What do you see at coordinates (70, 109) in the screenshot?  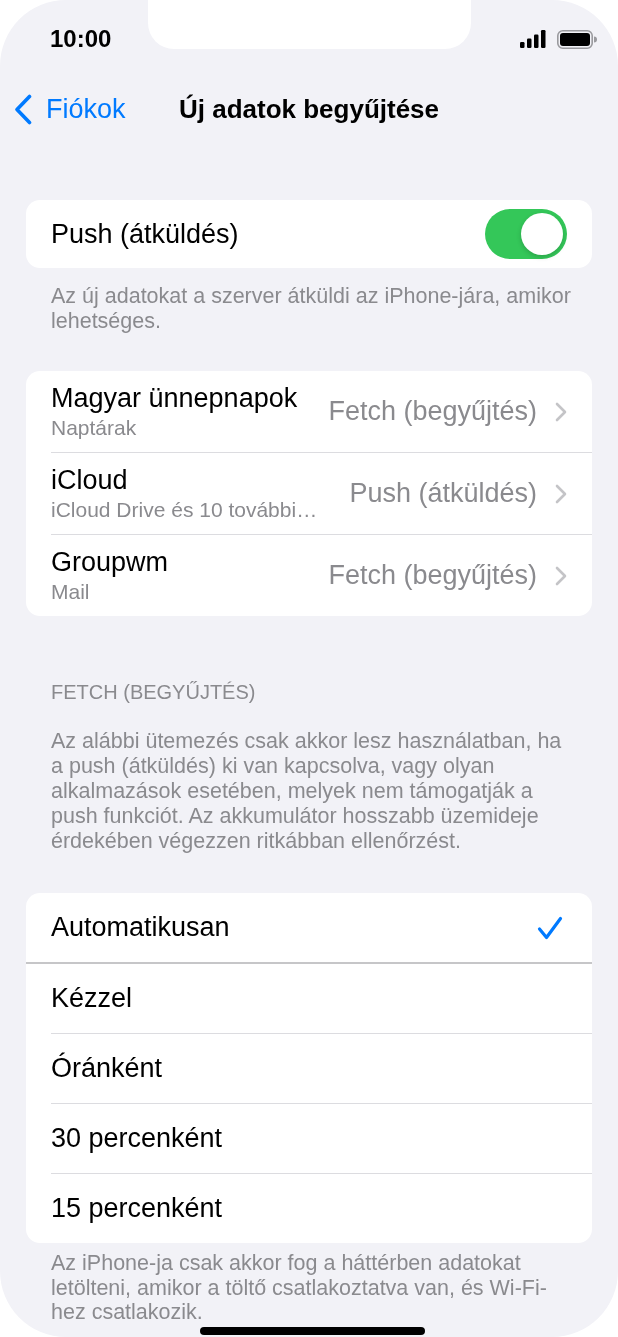 I see `back-button: Fiókok` at bounding box center [70, 109].